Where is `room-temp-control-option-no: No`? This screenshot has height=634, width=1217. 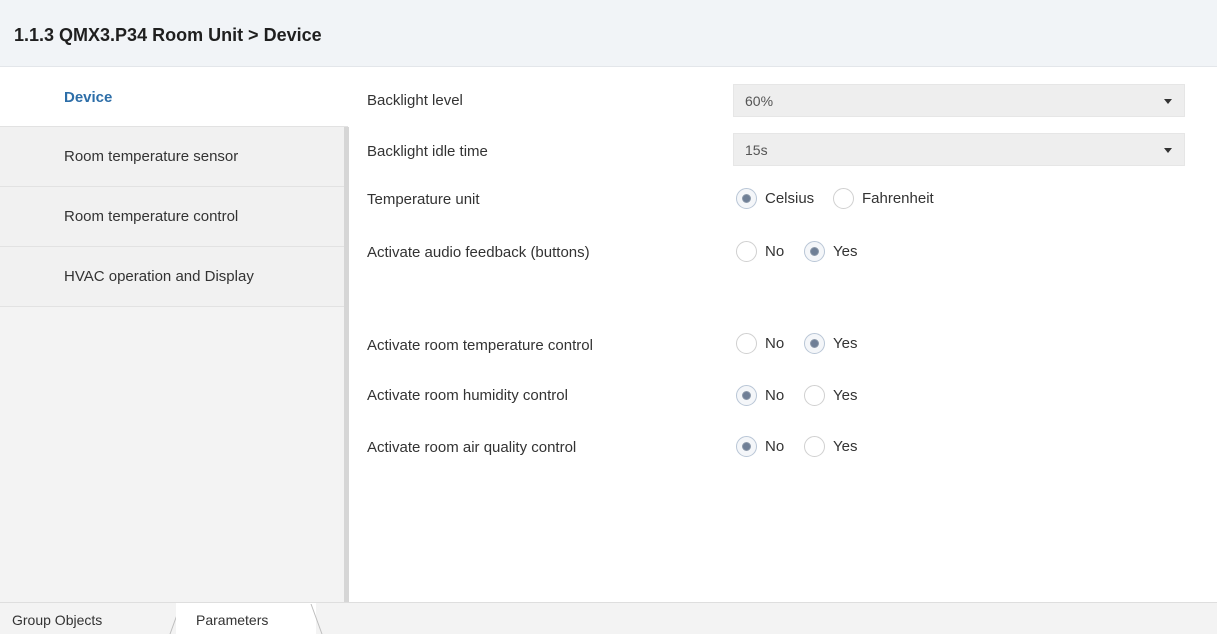
room-temp-control-option-no: No is located at coordinates (766, 344).